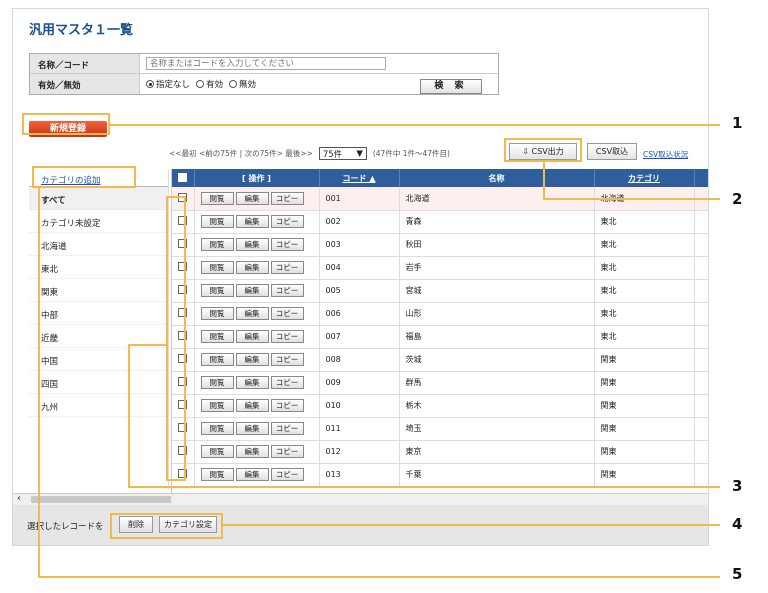 This screenshot has height=593, width=768. Describe the element at coordinates (359, 178) in the screenshot. I see `header-code-sort: コード ▲` at that location.